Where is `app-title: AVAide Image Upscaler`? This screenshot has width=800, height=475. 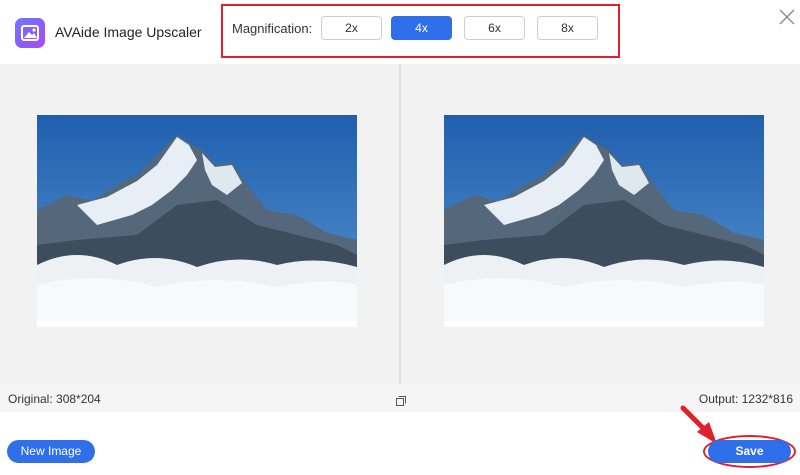
app-title: AVAide Image Upscaler is located at coordinates (128, 32).